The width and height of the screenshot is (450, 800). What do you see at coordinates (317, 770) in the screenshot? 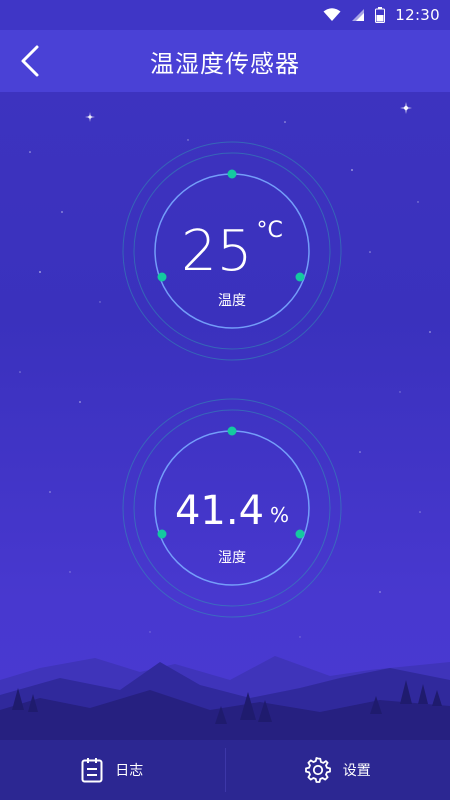
I see `gear-icon` at bounding box center [317, 770].